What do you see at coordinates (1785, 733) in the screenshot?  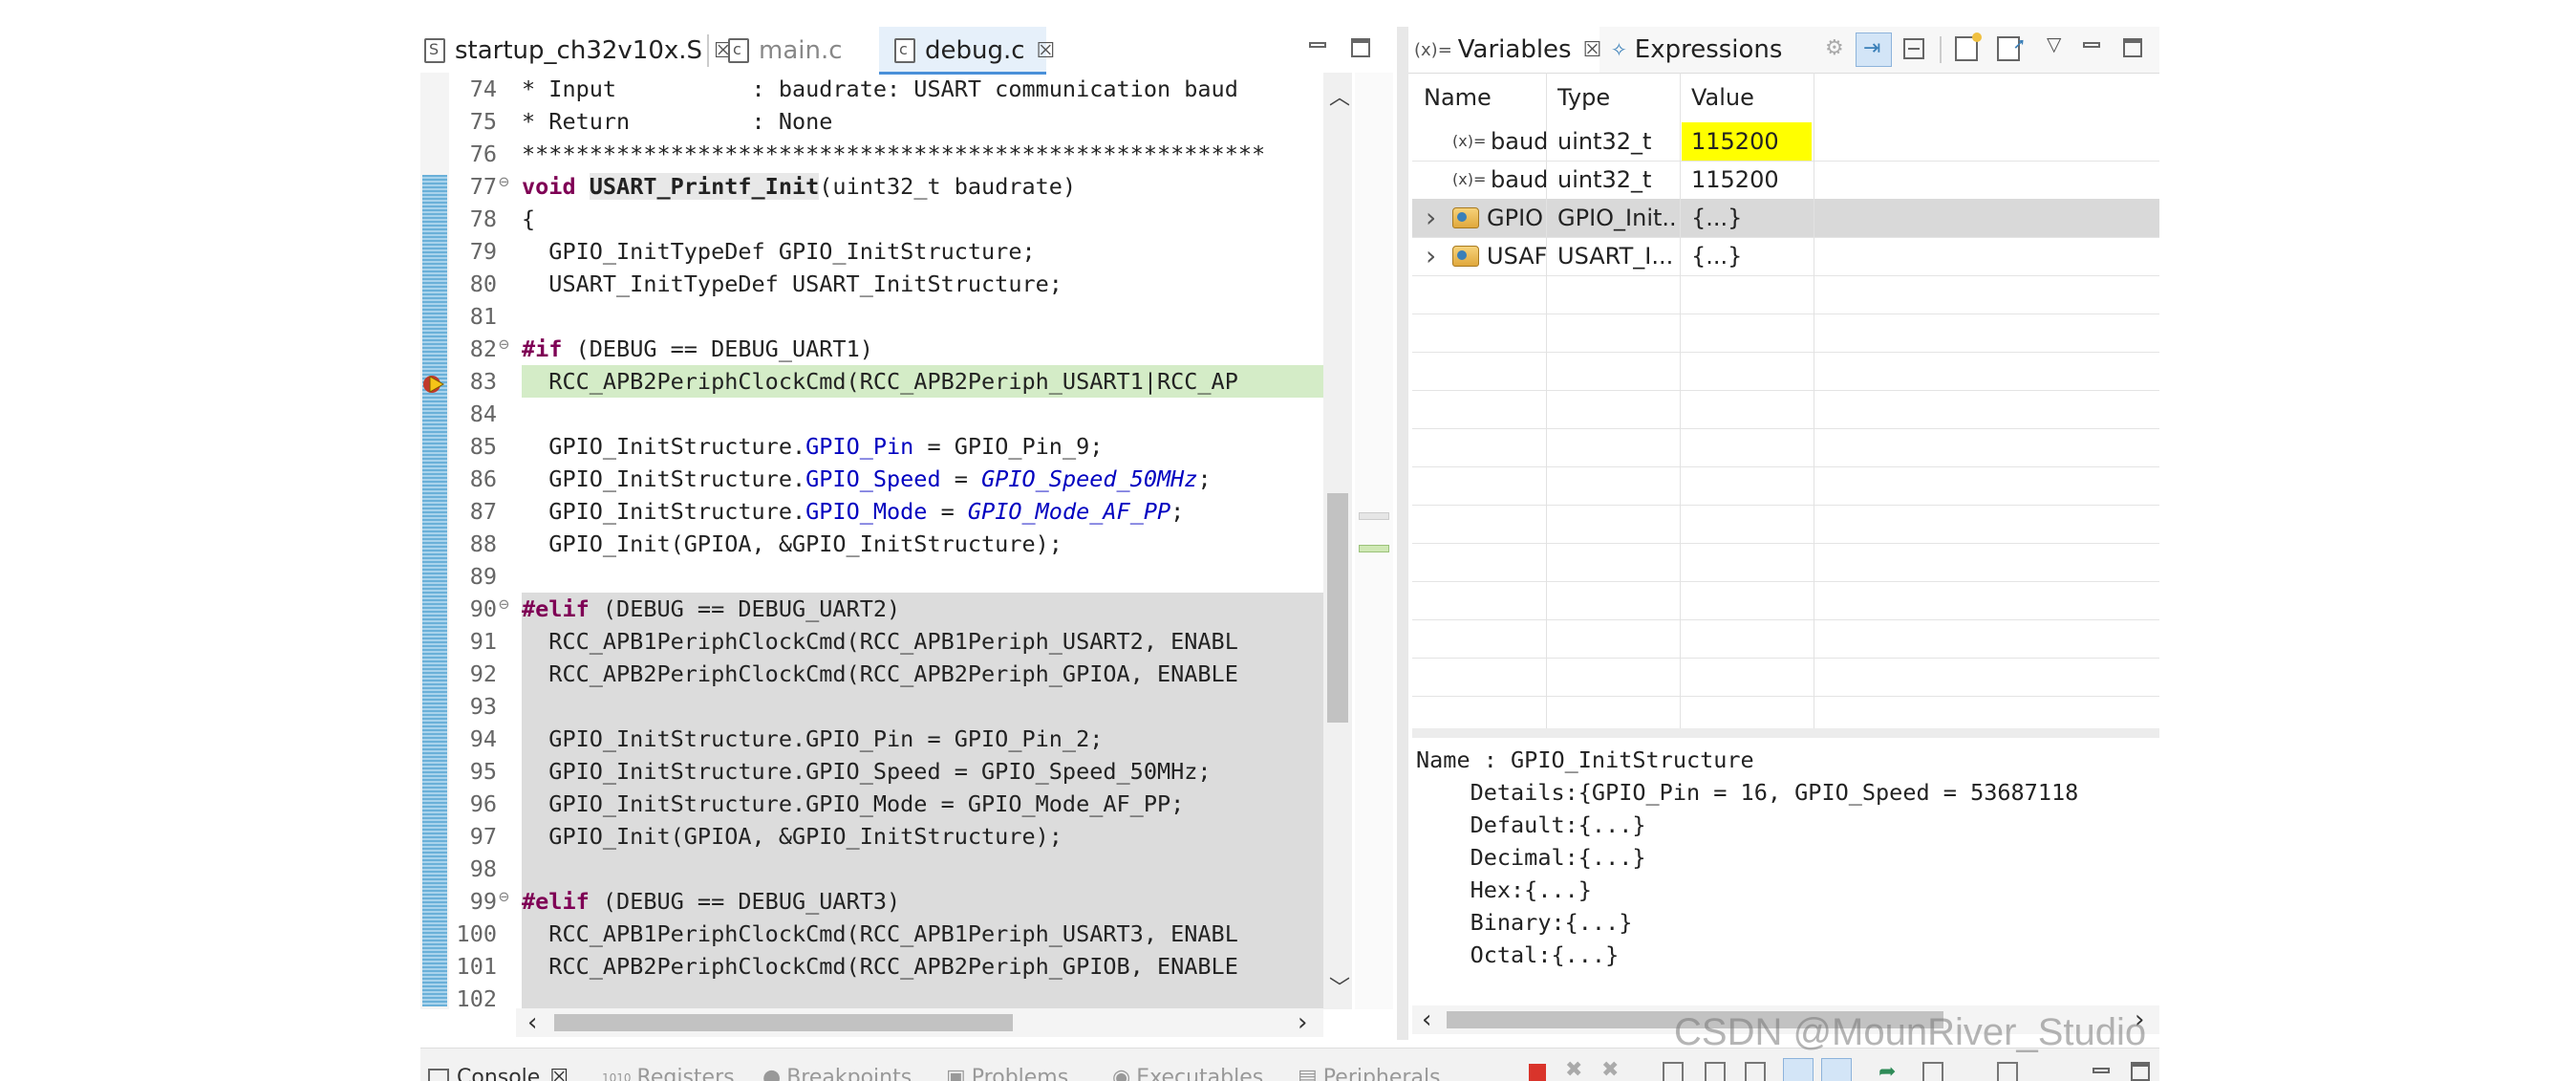 I see `details-splitter` at bounding box center [1785, 733].